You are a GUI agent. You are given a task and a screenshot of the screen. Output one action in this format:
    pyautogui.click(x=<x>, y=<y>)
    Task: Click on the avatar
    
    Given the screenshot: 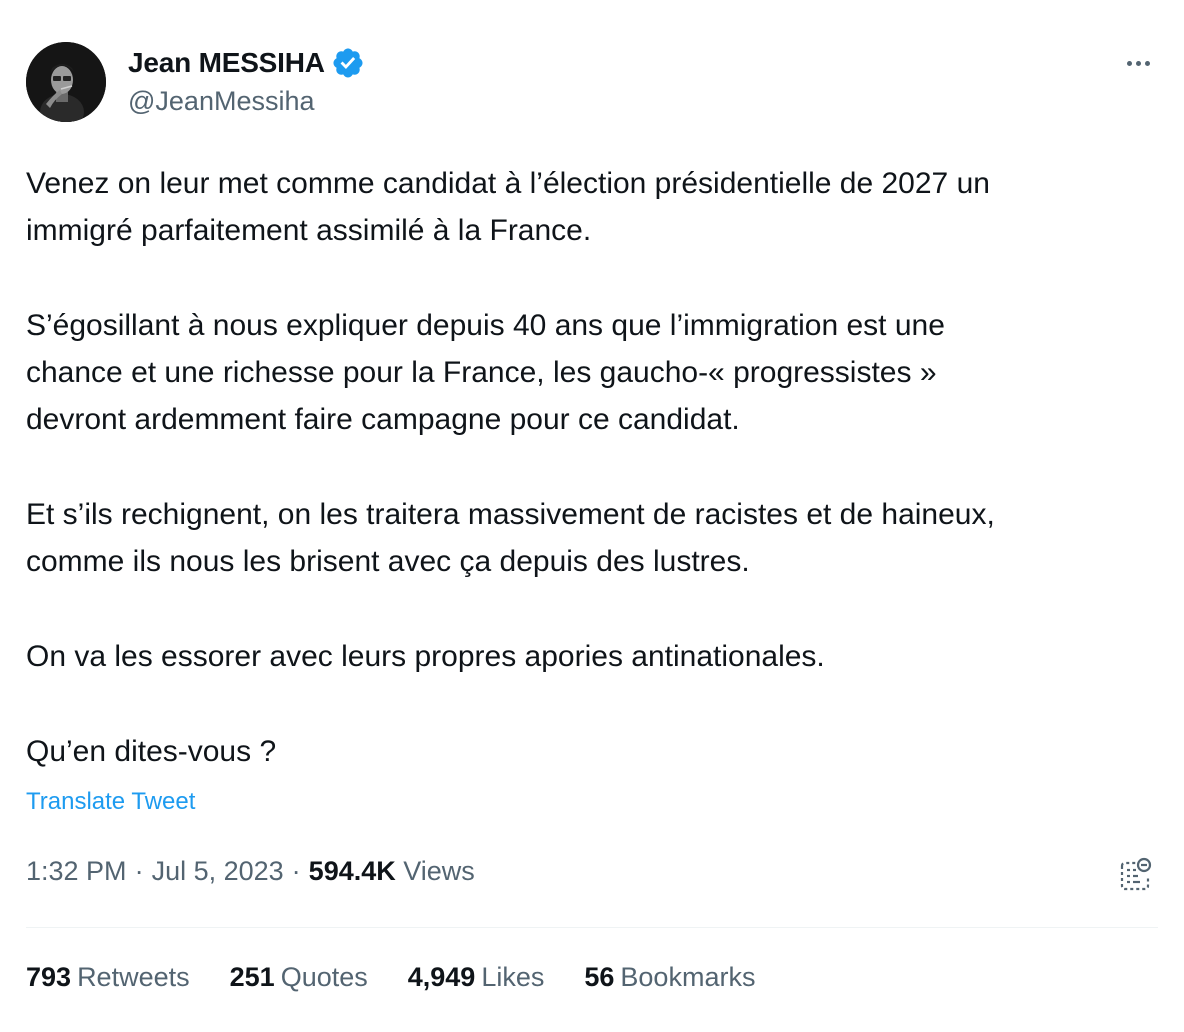 What is the action you would take?
    pyautogui.click(x=66, y=82)
    